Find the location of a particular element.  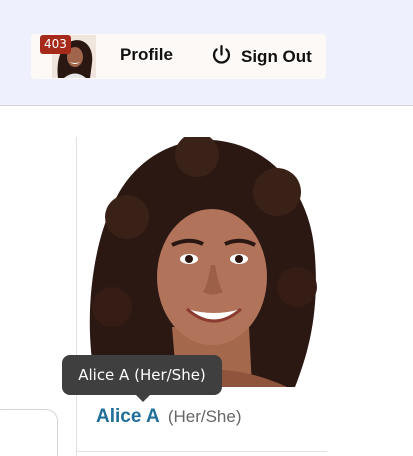

tooltip-text: Alice A (Her/She) is located at coordinates (142, 375).